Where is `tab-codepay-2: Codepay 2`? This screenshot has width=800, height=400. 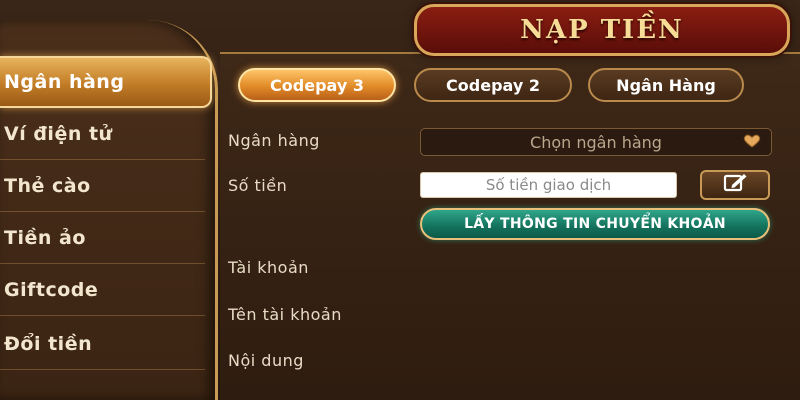
tab-codepay-2: Codepay 2 is located at coordinates (493, 85).